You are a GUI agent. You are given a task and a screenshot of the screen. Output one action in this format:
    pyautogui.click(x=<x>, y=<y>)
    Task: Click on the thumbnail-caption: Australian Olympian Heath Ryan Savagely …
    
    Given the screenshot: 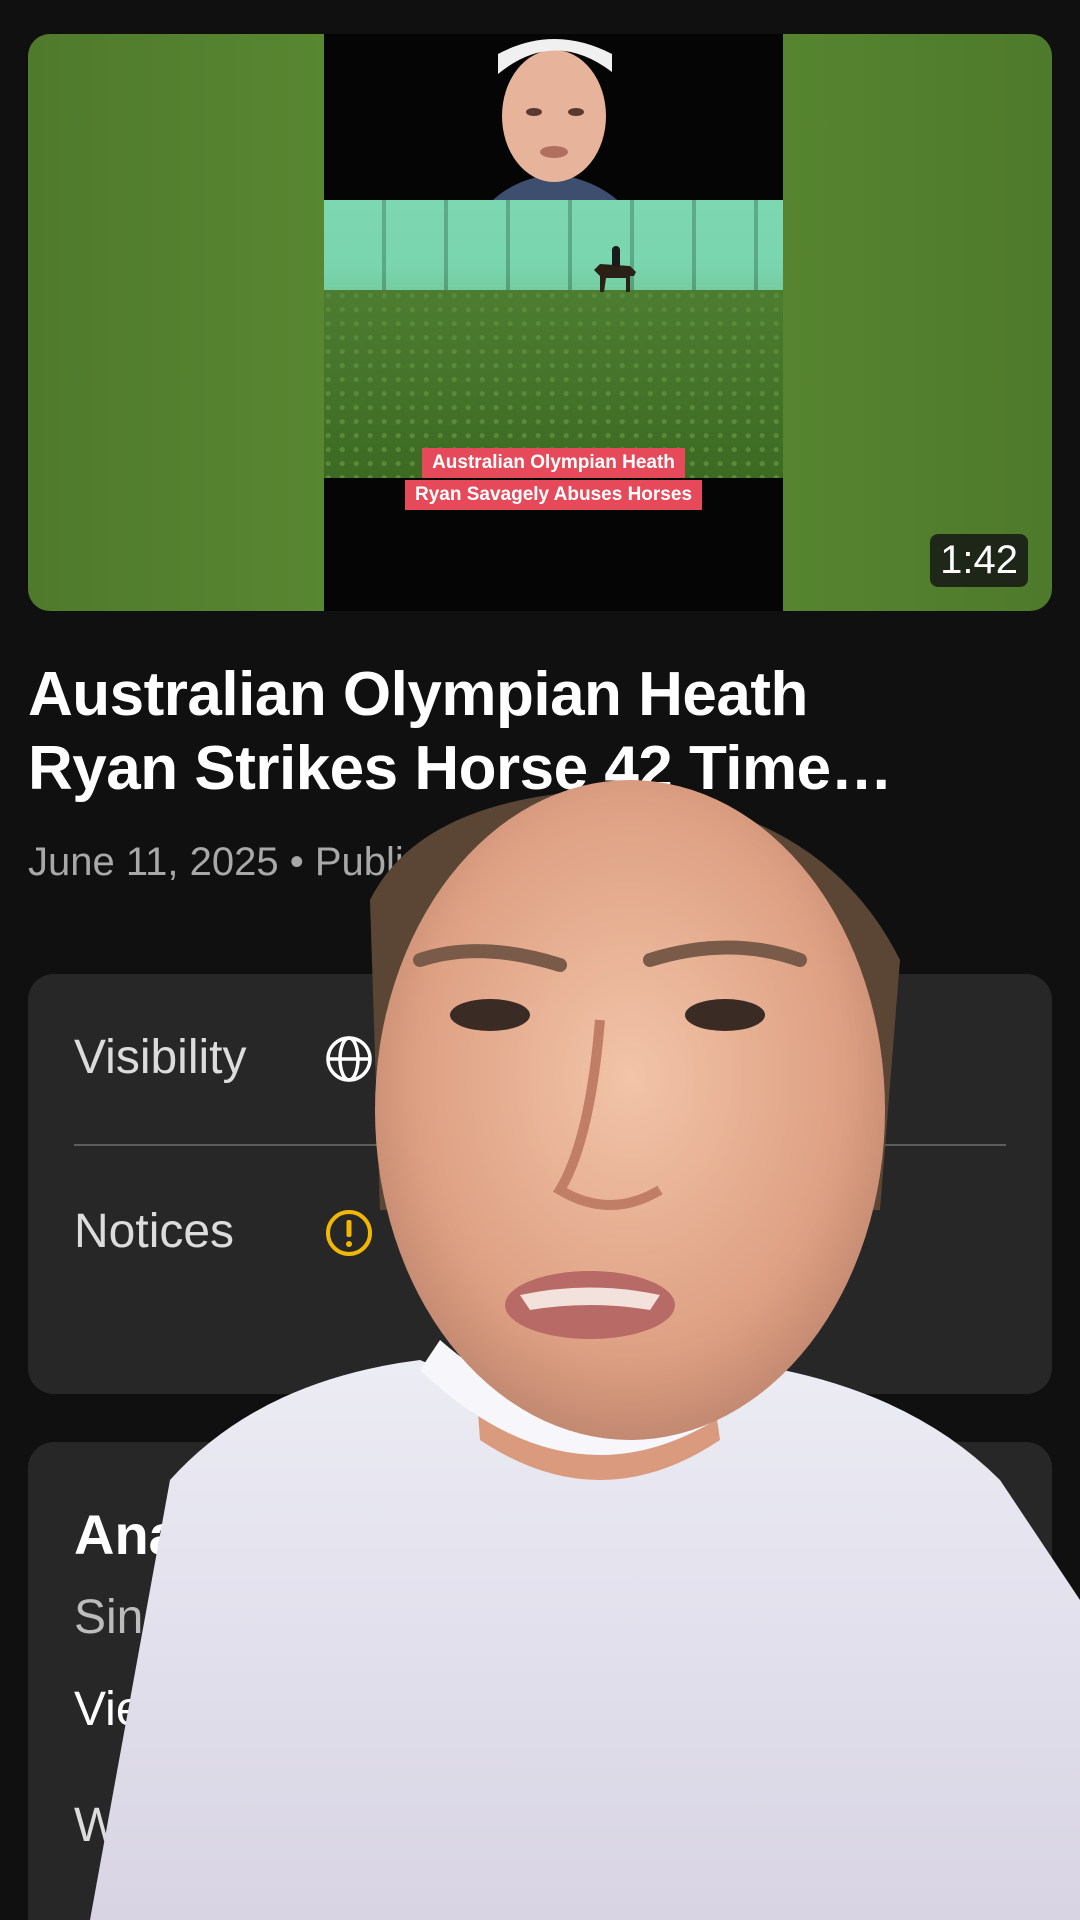 What is the action you would take?
    pyautogui.click(x=553, y=480)
    